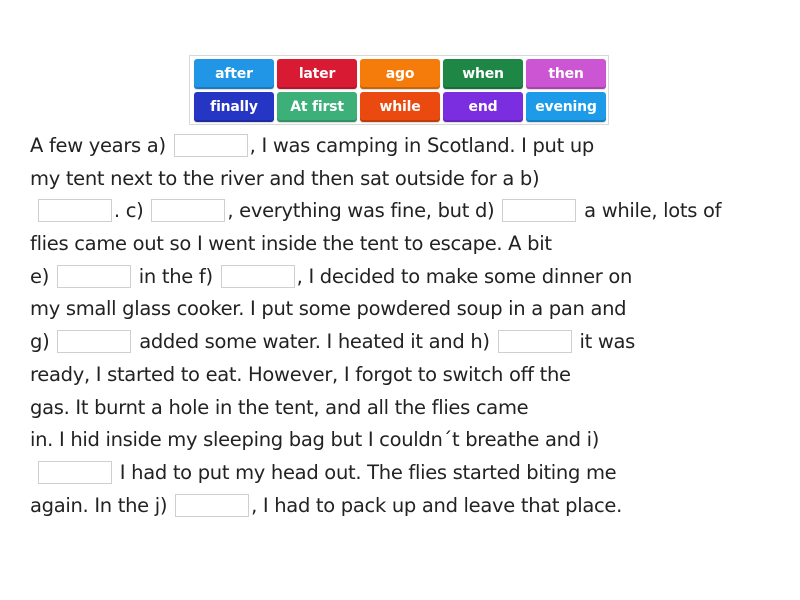 Image resolution: width=800 pixels, height=600 pixels. I want to click on drop-zone-f, so click(257, 276).